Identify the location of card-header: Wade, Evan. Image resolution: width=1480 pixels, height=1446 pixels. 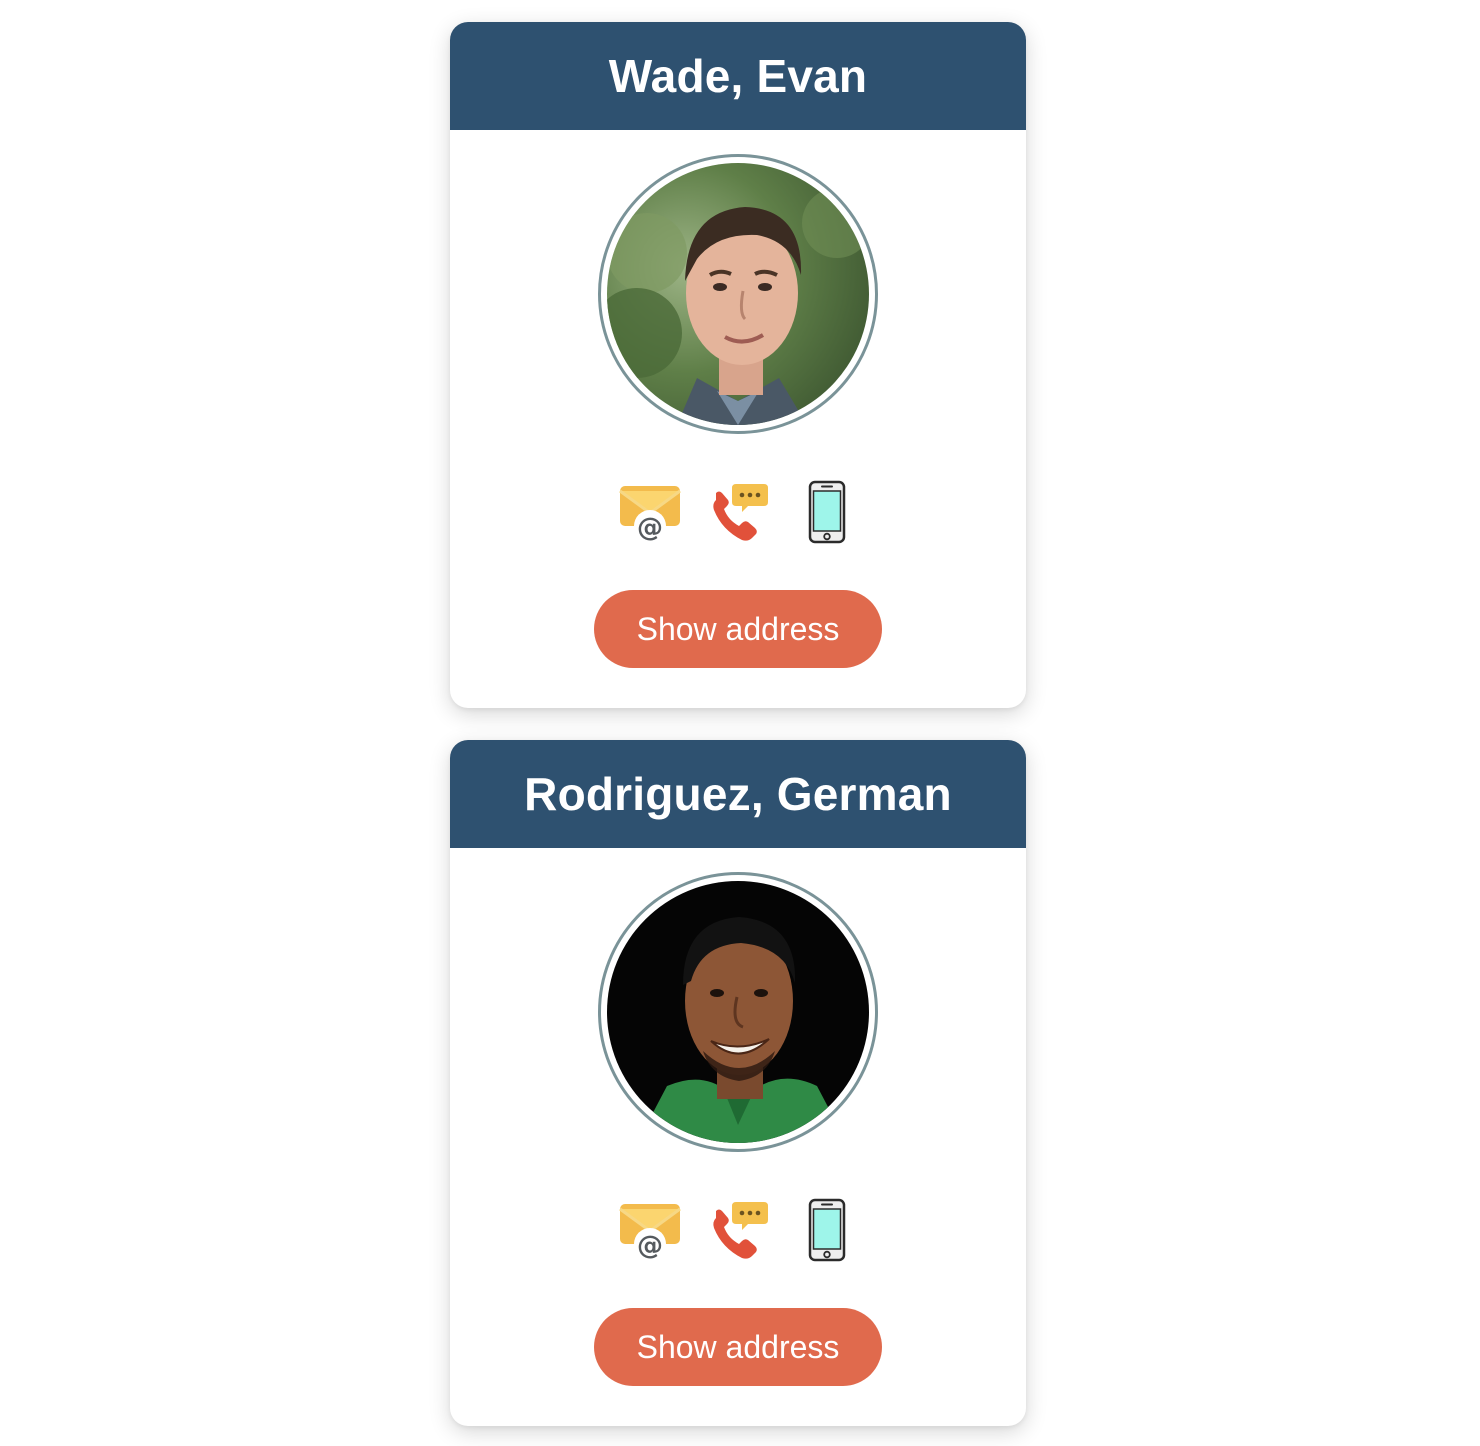
(738, 76).